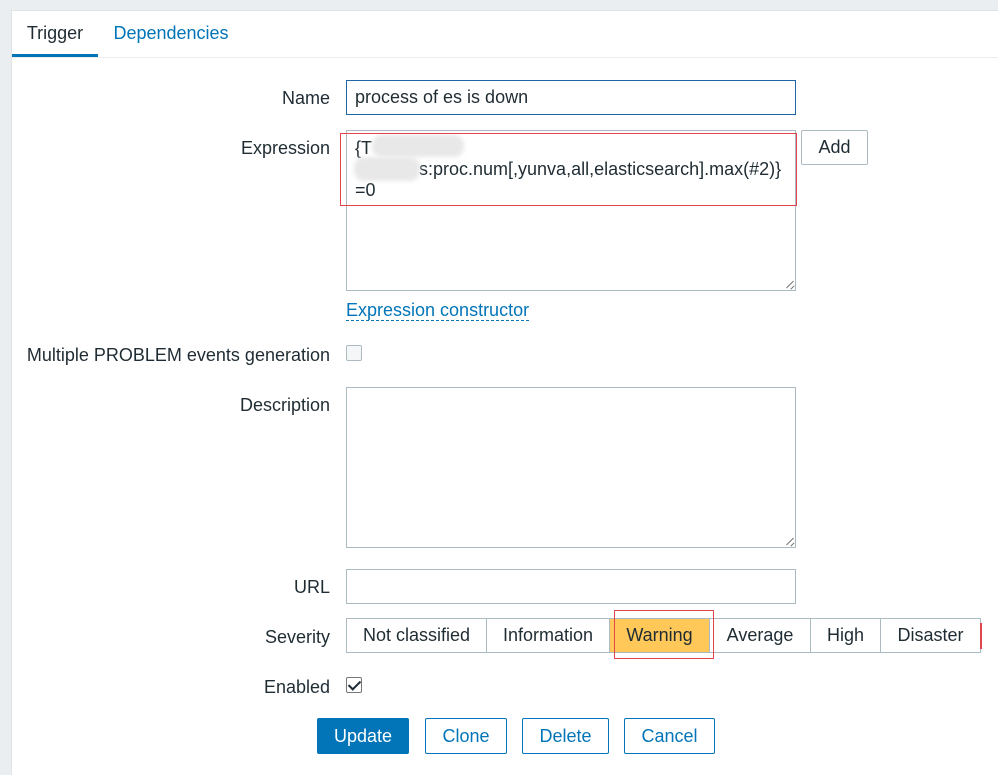 The height and width of the screenshot is (775, 998). I want to click on severity-high: High, so click(845, 635).